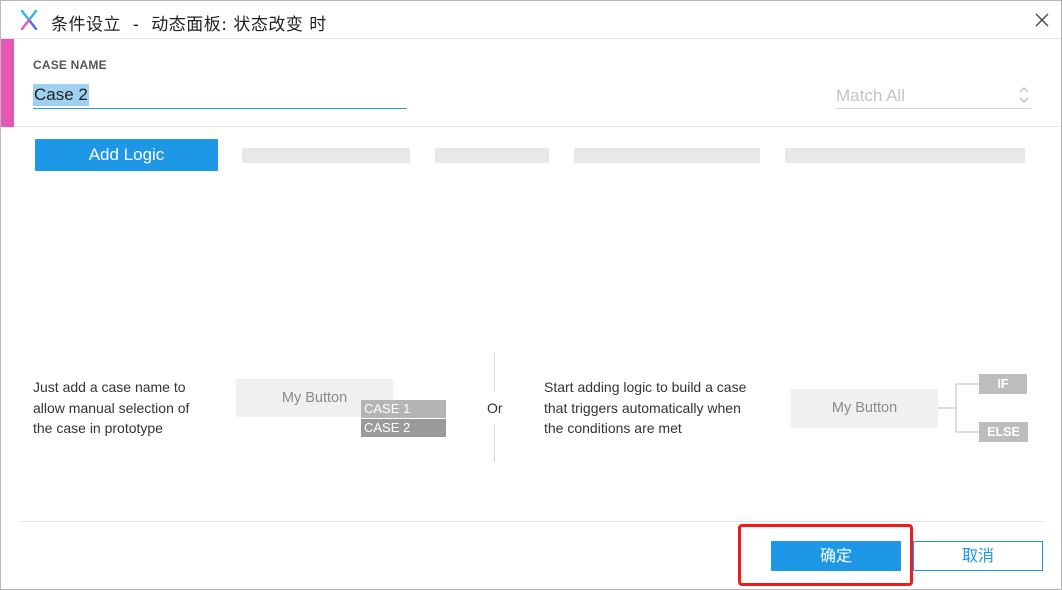 The height and width of the screenshot is (590, 1062). I want to click on case-color-strip, so click(7, 83).